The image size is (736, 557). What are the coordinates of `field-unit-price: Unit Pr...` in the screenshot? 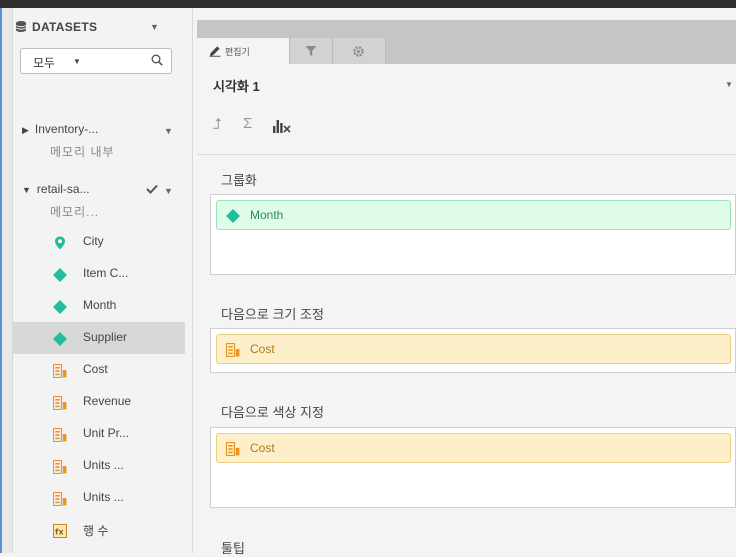 It's located at (99, 434).